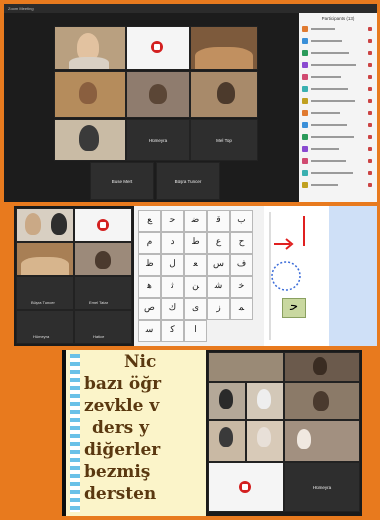 This screenshot has width=380, height=520. Describe the element at coordinates (195, 309) in the screenshot. I see `letter-cell: ﻯ` at that location.